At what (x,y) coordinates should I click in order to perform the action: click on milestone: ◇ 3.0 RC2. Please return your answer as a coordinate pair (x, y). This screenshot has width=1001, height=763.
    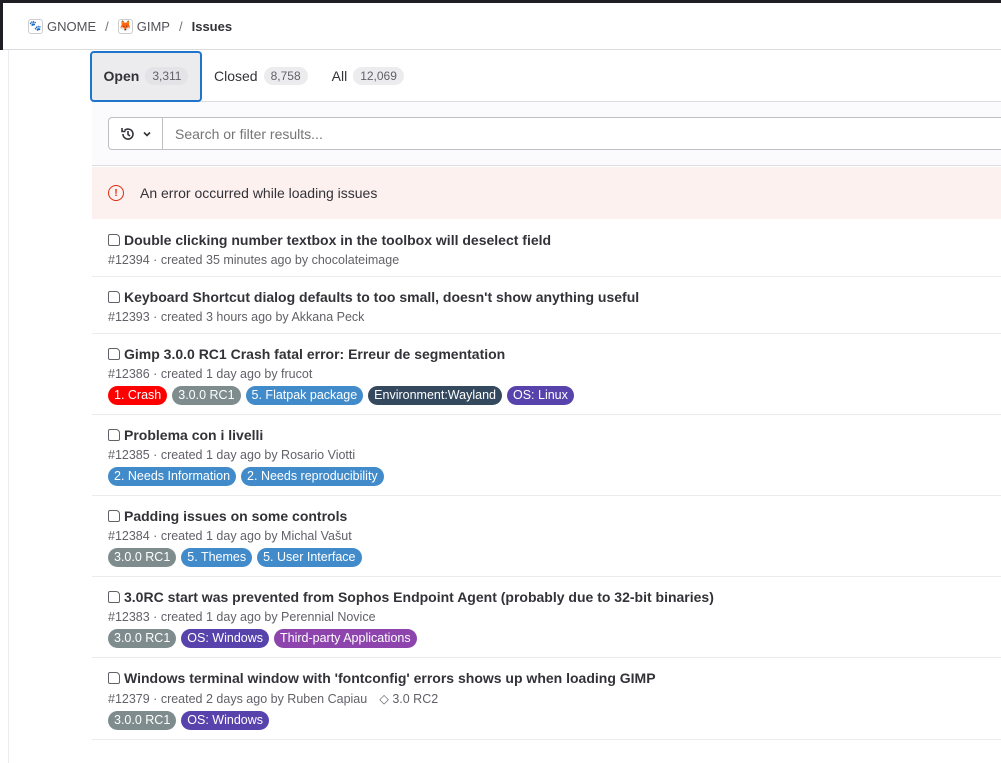
    Looking at the image, I should click on (408, 699).